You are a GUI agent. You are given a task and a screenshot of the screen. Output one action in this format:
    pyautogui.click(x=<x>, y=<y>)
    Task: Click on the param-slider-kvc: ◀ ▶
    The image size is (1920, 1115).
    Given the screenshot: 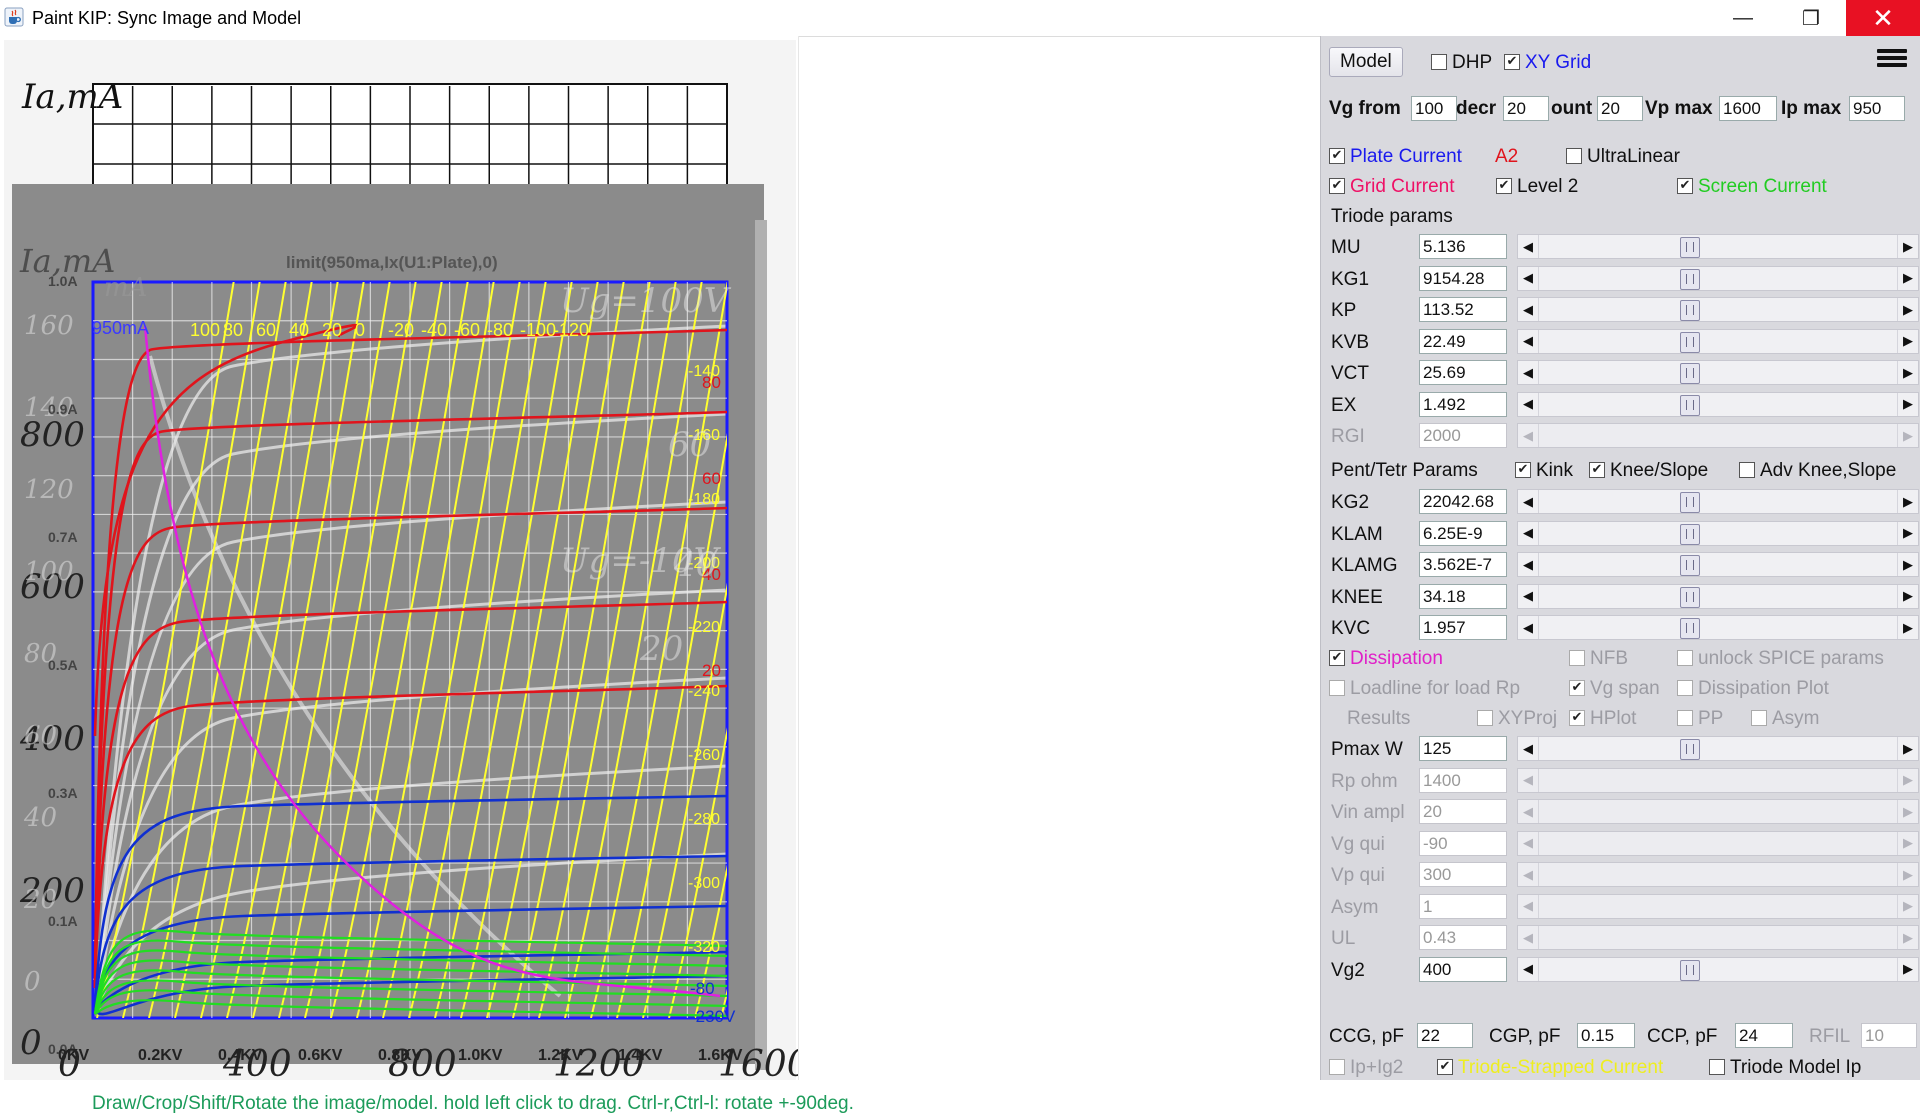 What is the action you would take?
    pyautogui.click(x=1718, y=627)
    